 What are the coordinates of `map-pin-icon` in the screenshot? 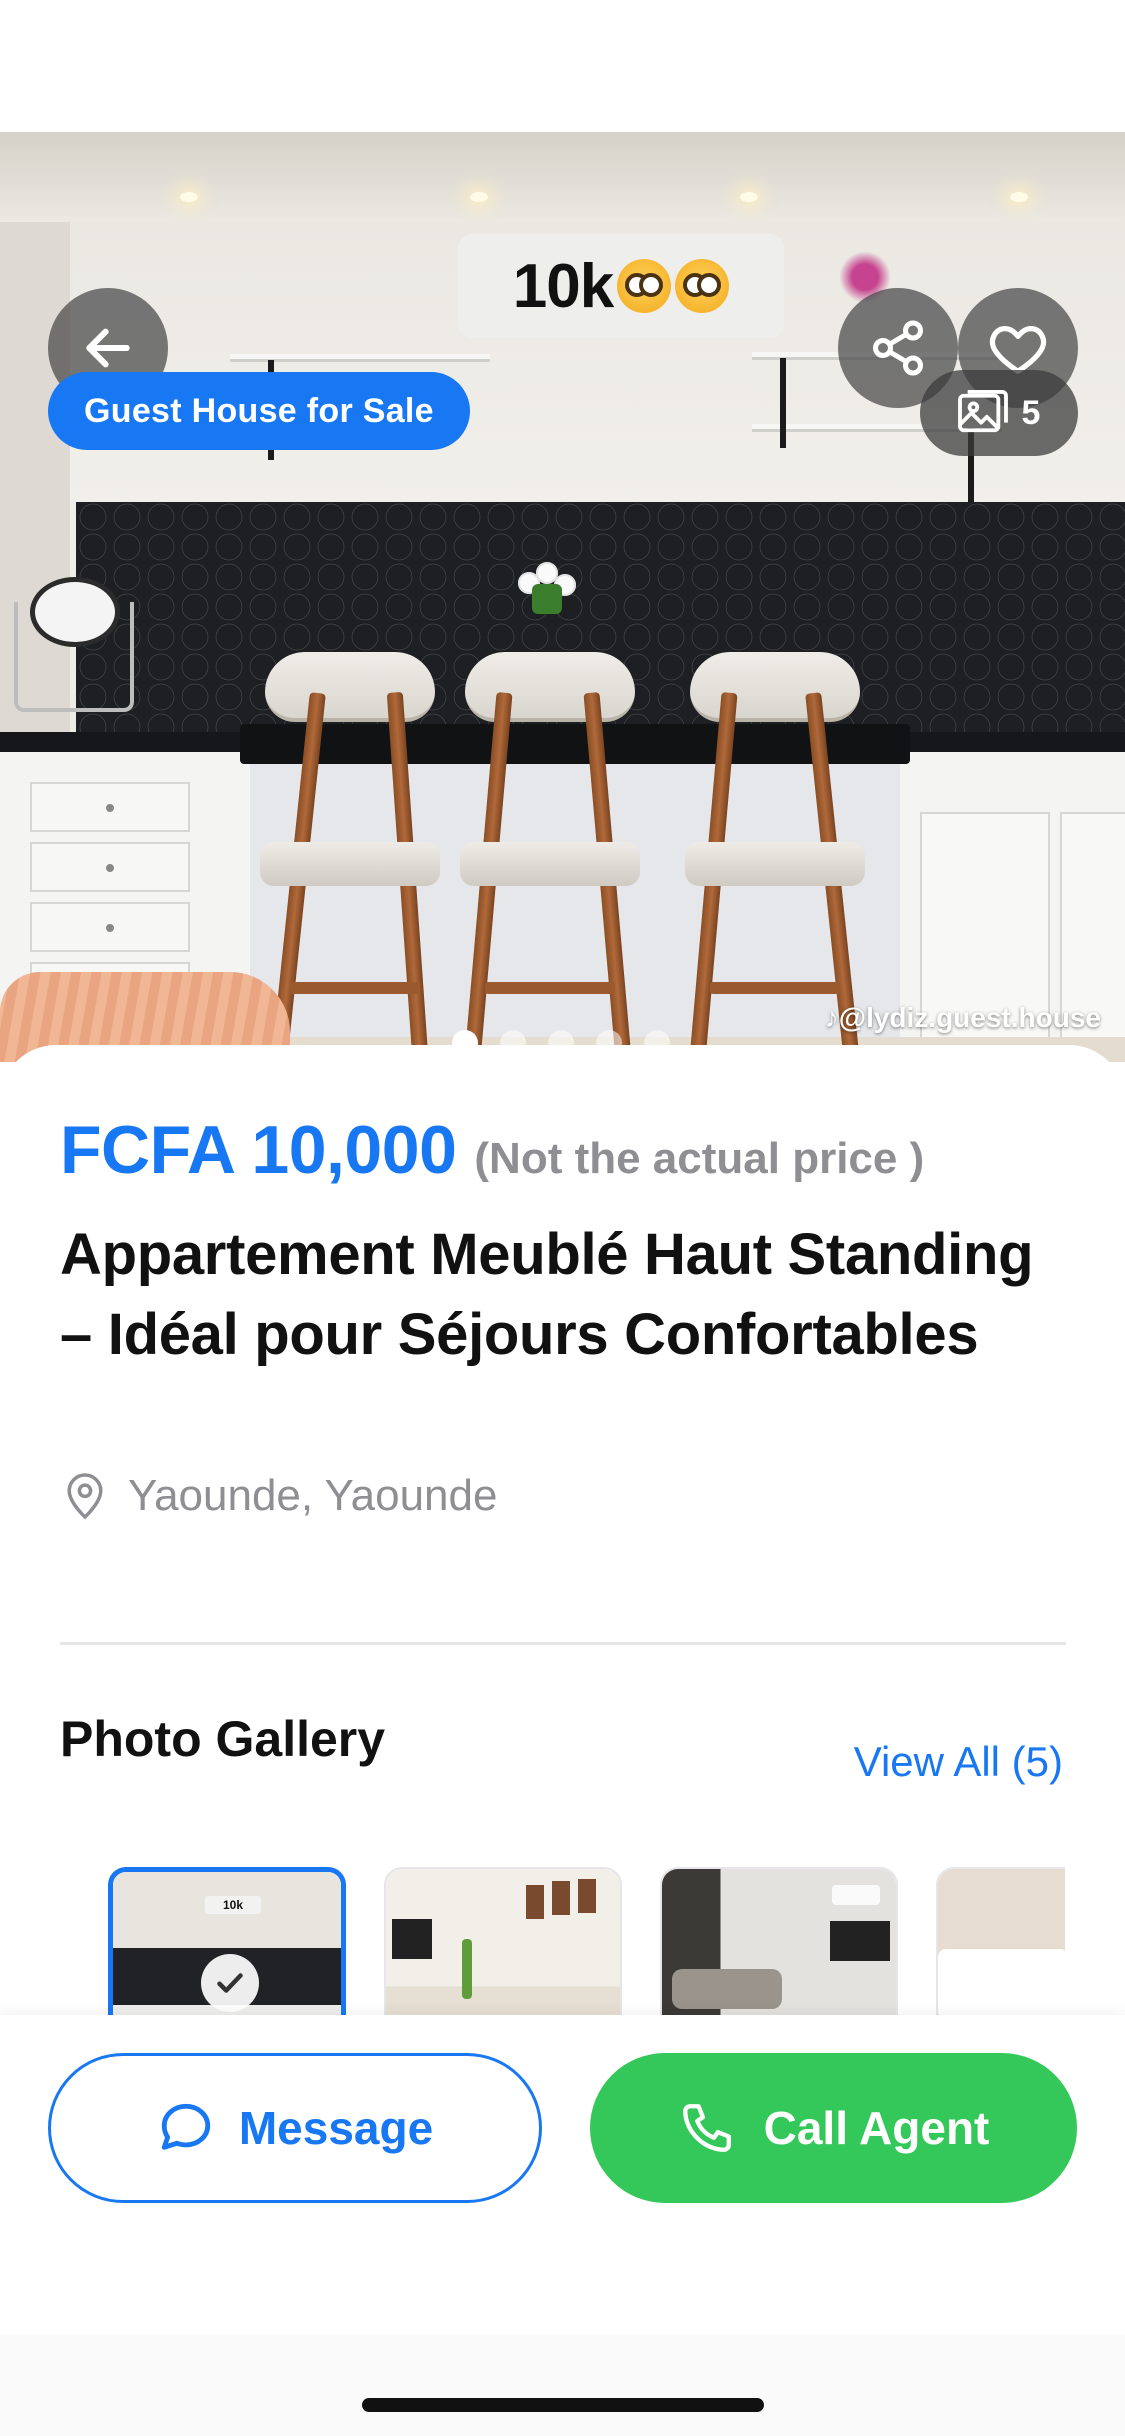 It's located at (85, 1496).